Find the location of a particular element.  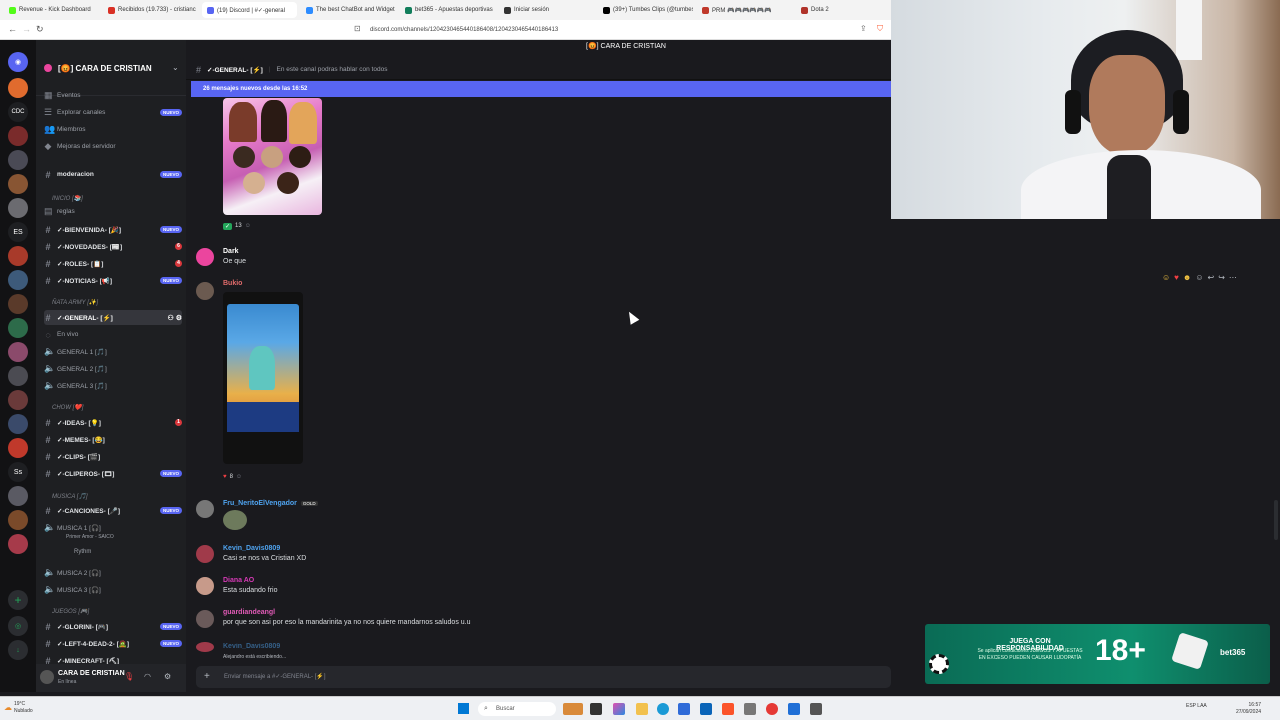

emoji-thumb-icon: ☻ is located at coordinates (1187, 277).